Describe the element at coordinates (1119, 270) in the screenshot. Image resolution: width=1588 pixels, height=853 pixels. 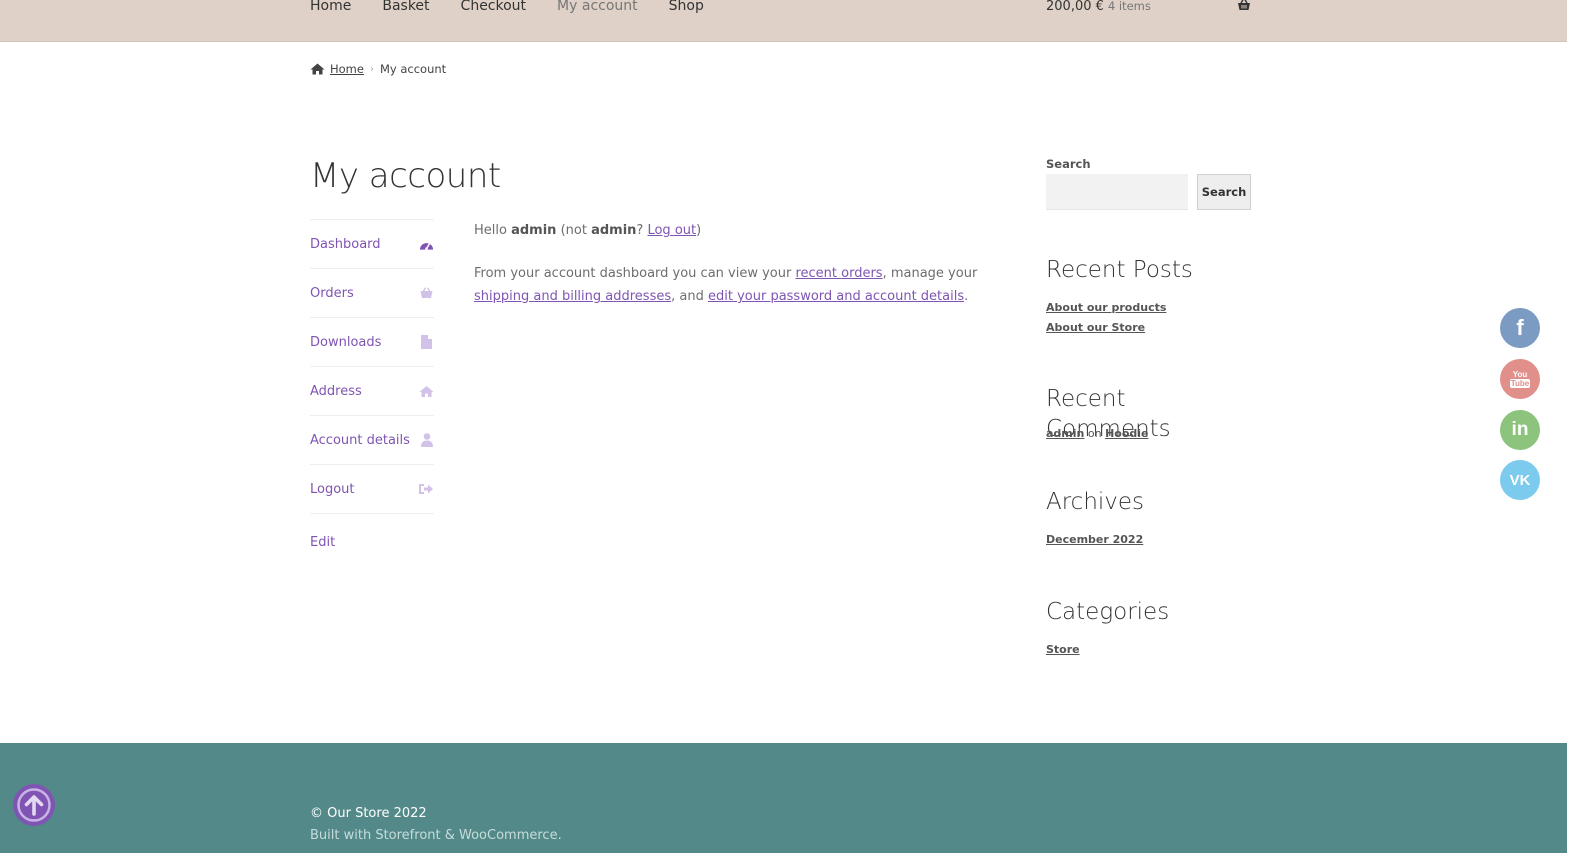
I see `recent-posts-title: Recent Posts` at that location.